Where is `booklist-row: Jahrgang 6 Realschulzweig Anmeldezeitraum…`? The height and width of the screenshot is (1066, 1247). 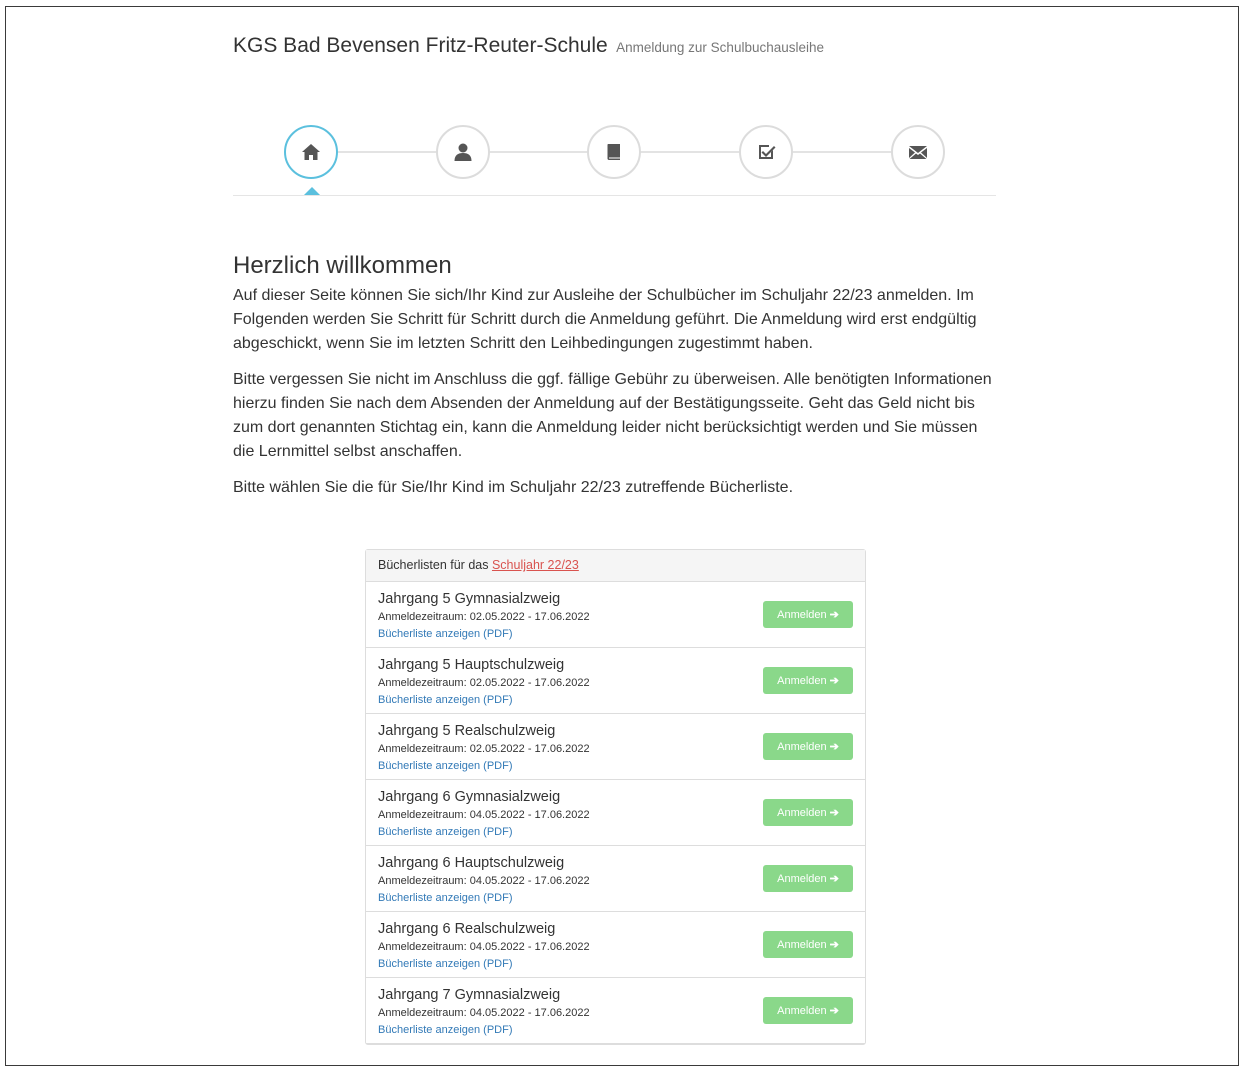
booklist-row: Jahrgang 6 Realschulzweig Anmeldezeitraum… is located at coordinates (615, 945).